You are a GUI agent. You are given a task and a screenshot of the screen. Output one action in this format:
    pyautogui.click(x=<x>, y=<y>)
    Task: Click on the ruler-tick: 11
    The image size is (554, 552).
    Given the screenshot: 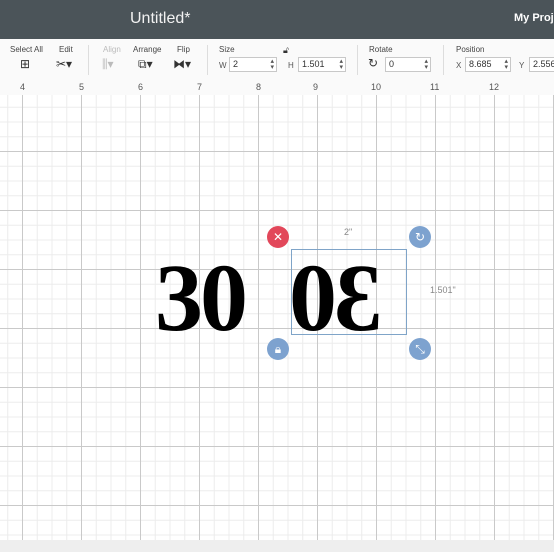 What is the action you would take?
    pyautogui.click(x=435, y=87)
    